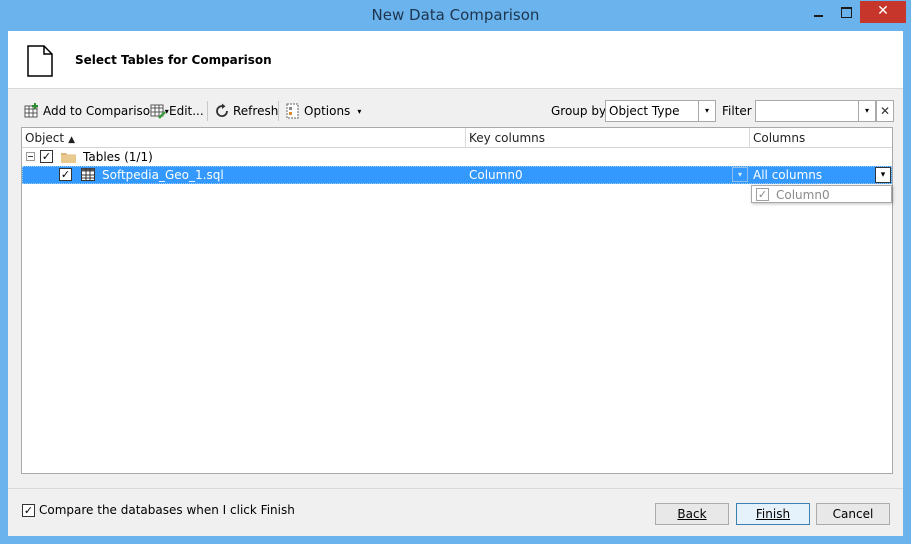 This screenshot has height=544, width=911. What do you see at coordinates (28, 510) in the screenshot?
I see `compare-on-finish-checkbox: ✓` at bounding box center [28, 510].